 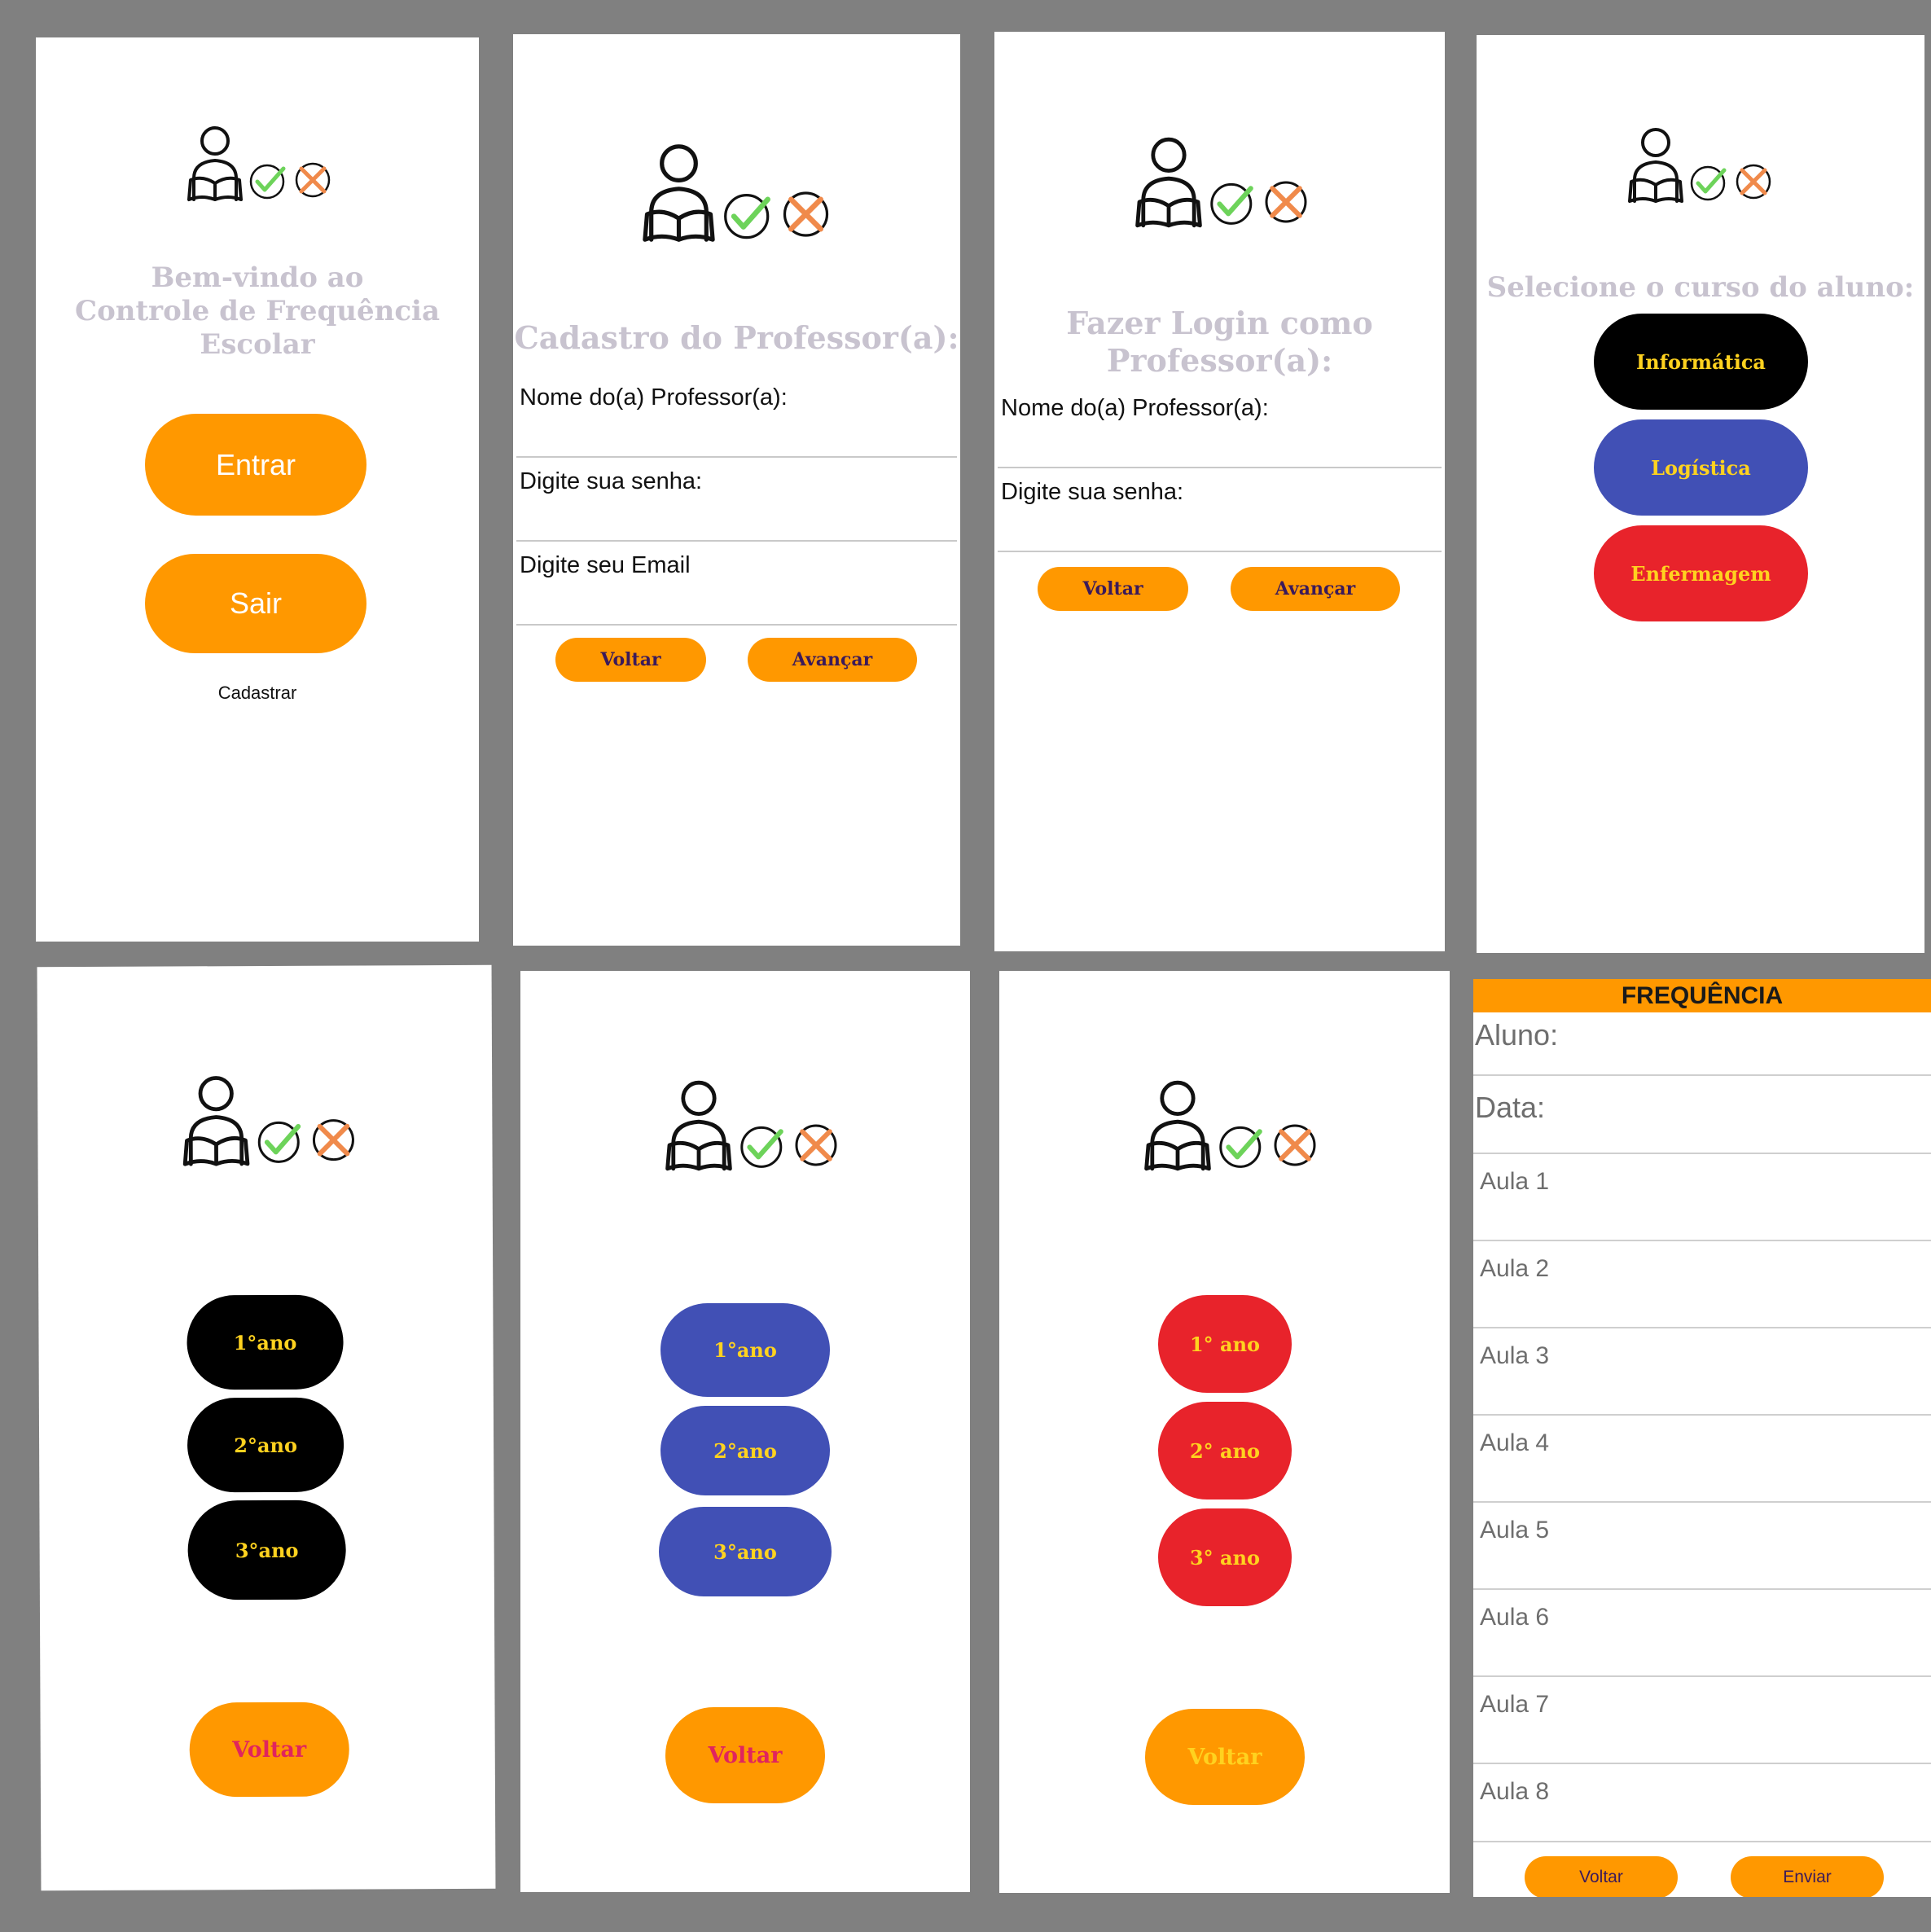 What do you see at coordinates (1702, 996) in the screenshot?
I see `attendance-header: FREQUÊNCIA` at bounding box center [1702, 996].